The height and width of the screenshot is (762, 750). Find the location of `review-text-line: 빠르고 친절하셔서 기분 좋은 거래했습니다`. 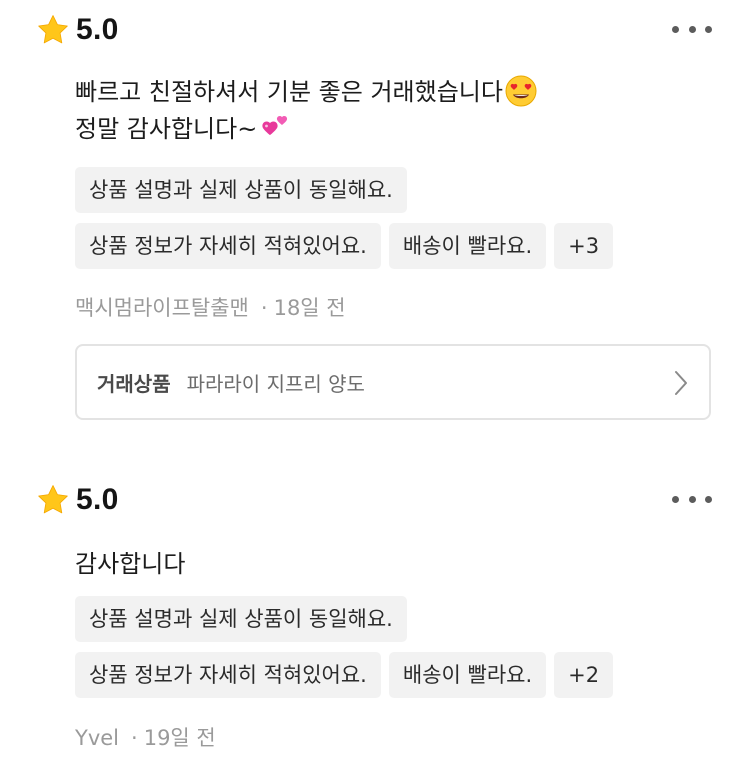

review-text-line: 빠르고 친절하셔서 기분 좋은 거래했습니다 is located at coordinates (306, 92).